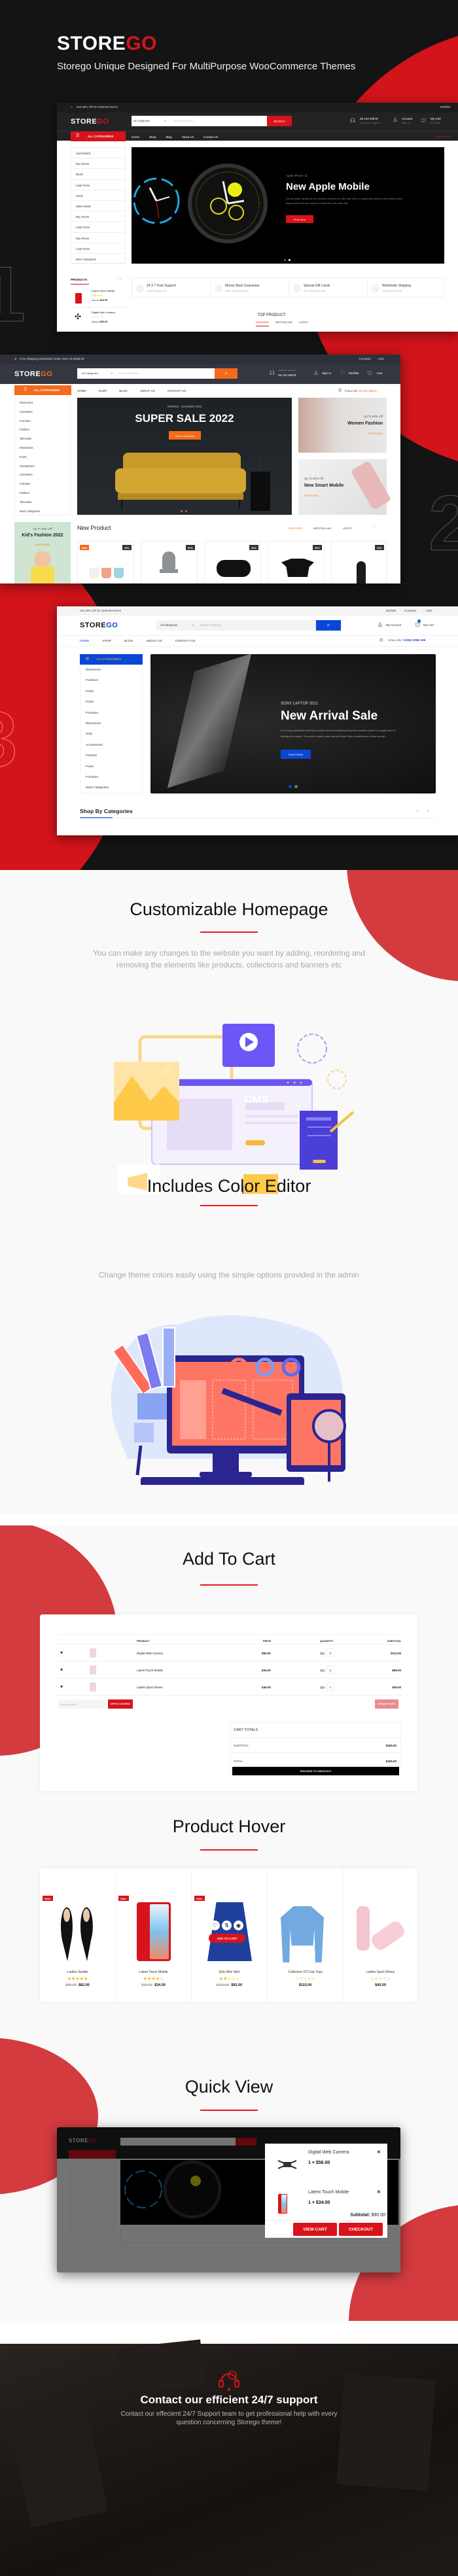 The image size is (458, 2576). What do you see at coordinates (98, 174) in the screenshot?
I see `category-item: Brush` at bounding box center [98, 174].